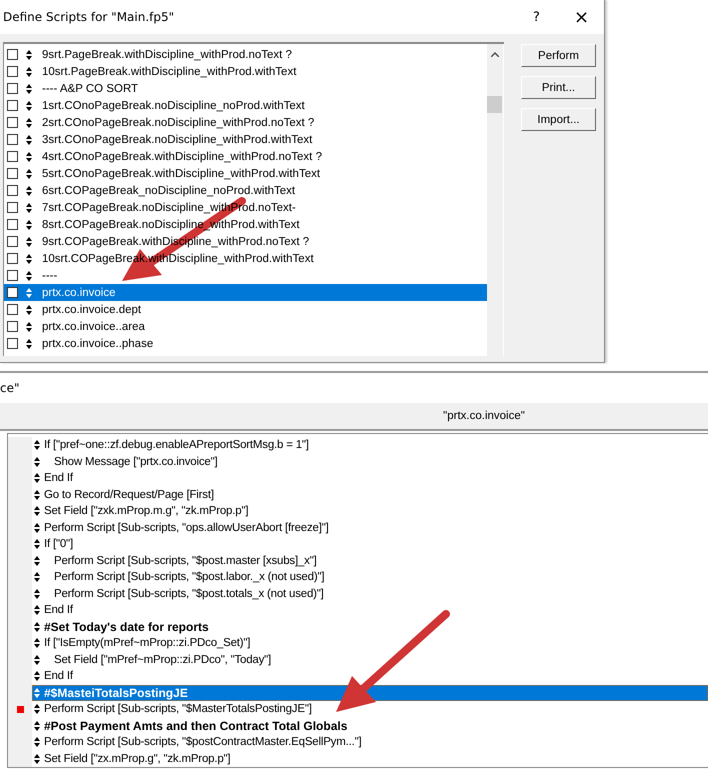  What do you see at coordinates (370, 643) in the screenshot?
I see `script-step: If ["IsEmpty(mPref~mProp::zi.PDco_Set)"]` at bounding box center [370, 643].